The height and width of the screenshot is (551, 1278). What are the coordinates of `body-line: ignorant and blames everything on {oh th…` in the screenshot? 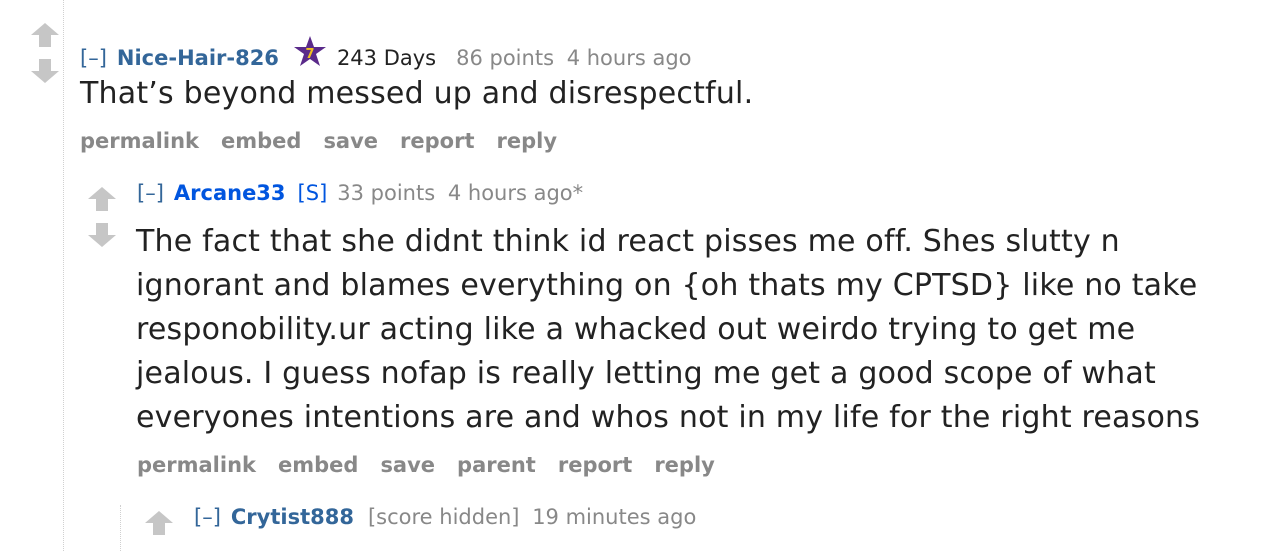 It's located at (667, 285).